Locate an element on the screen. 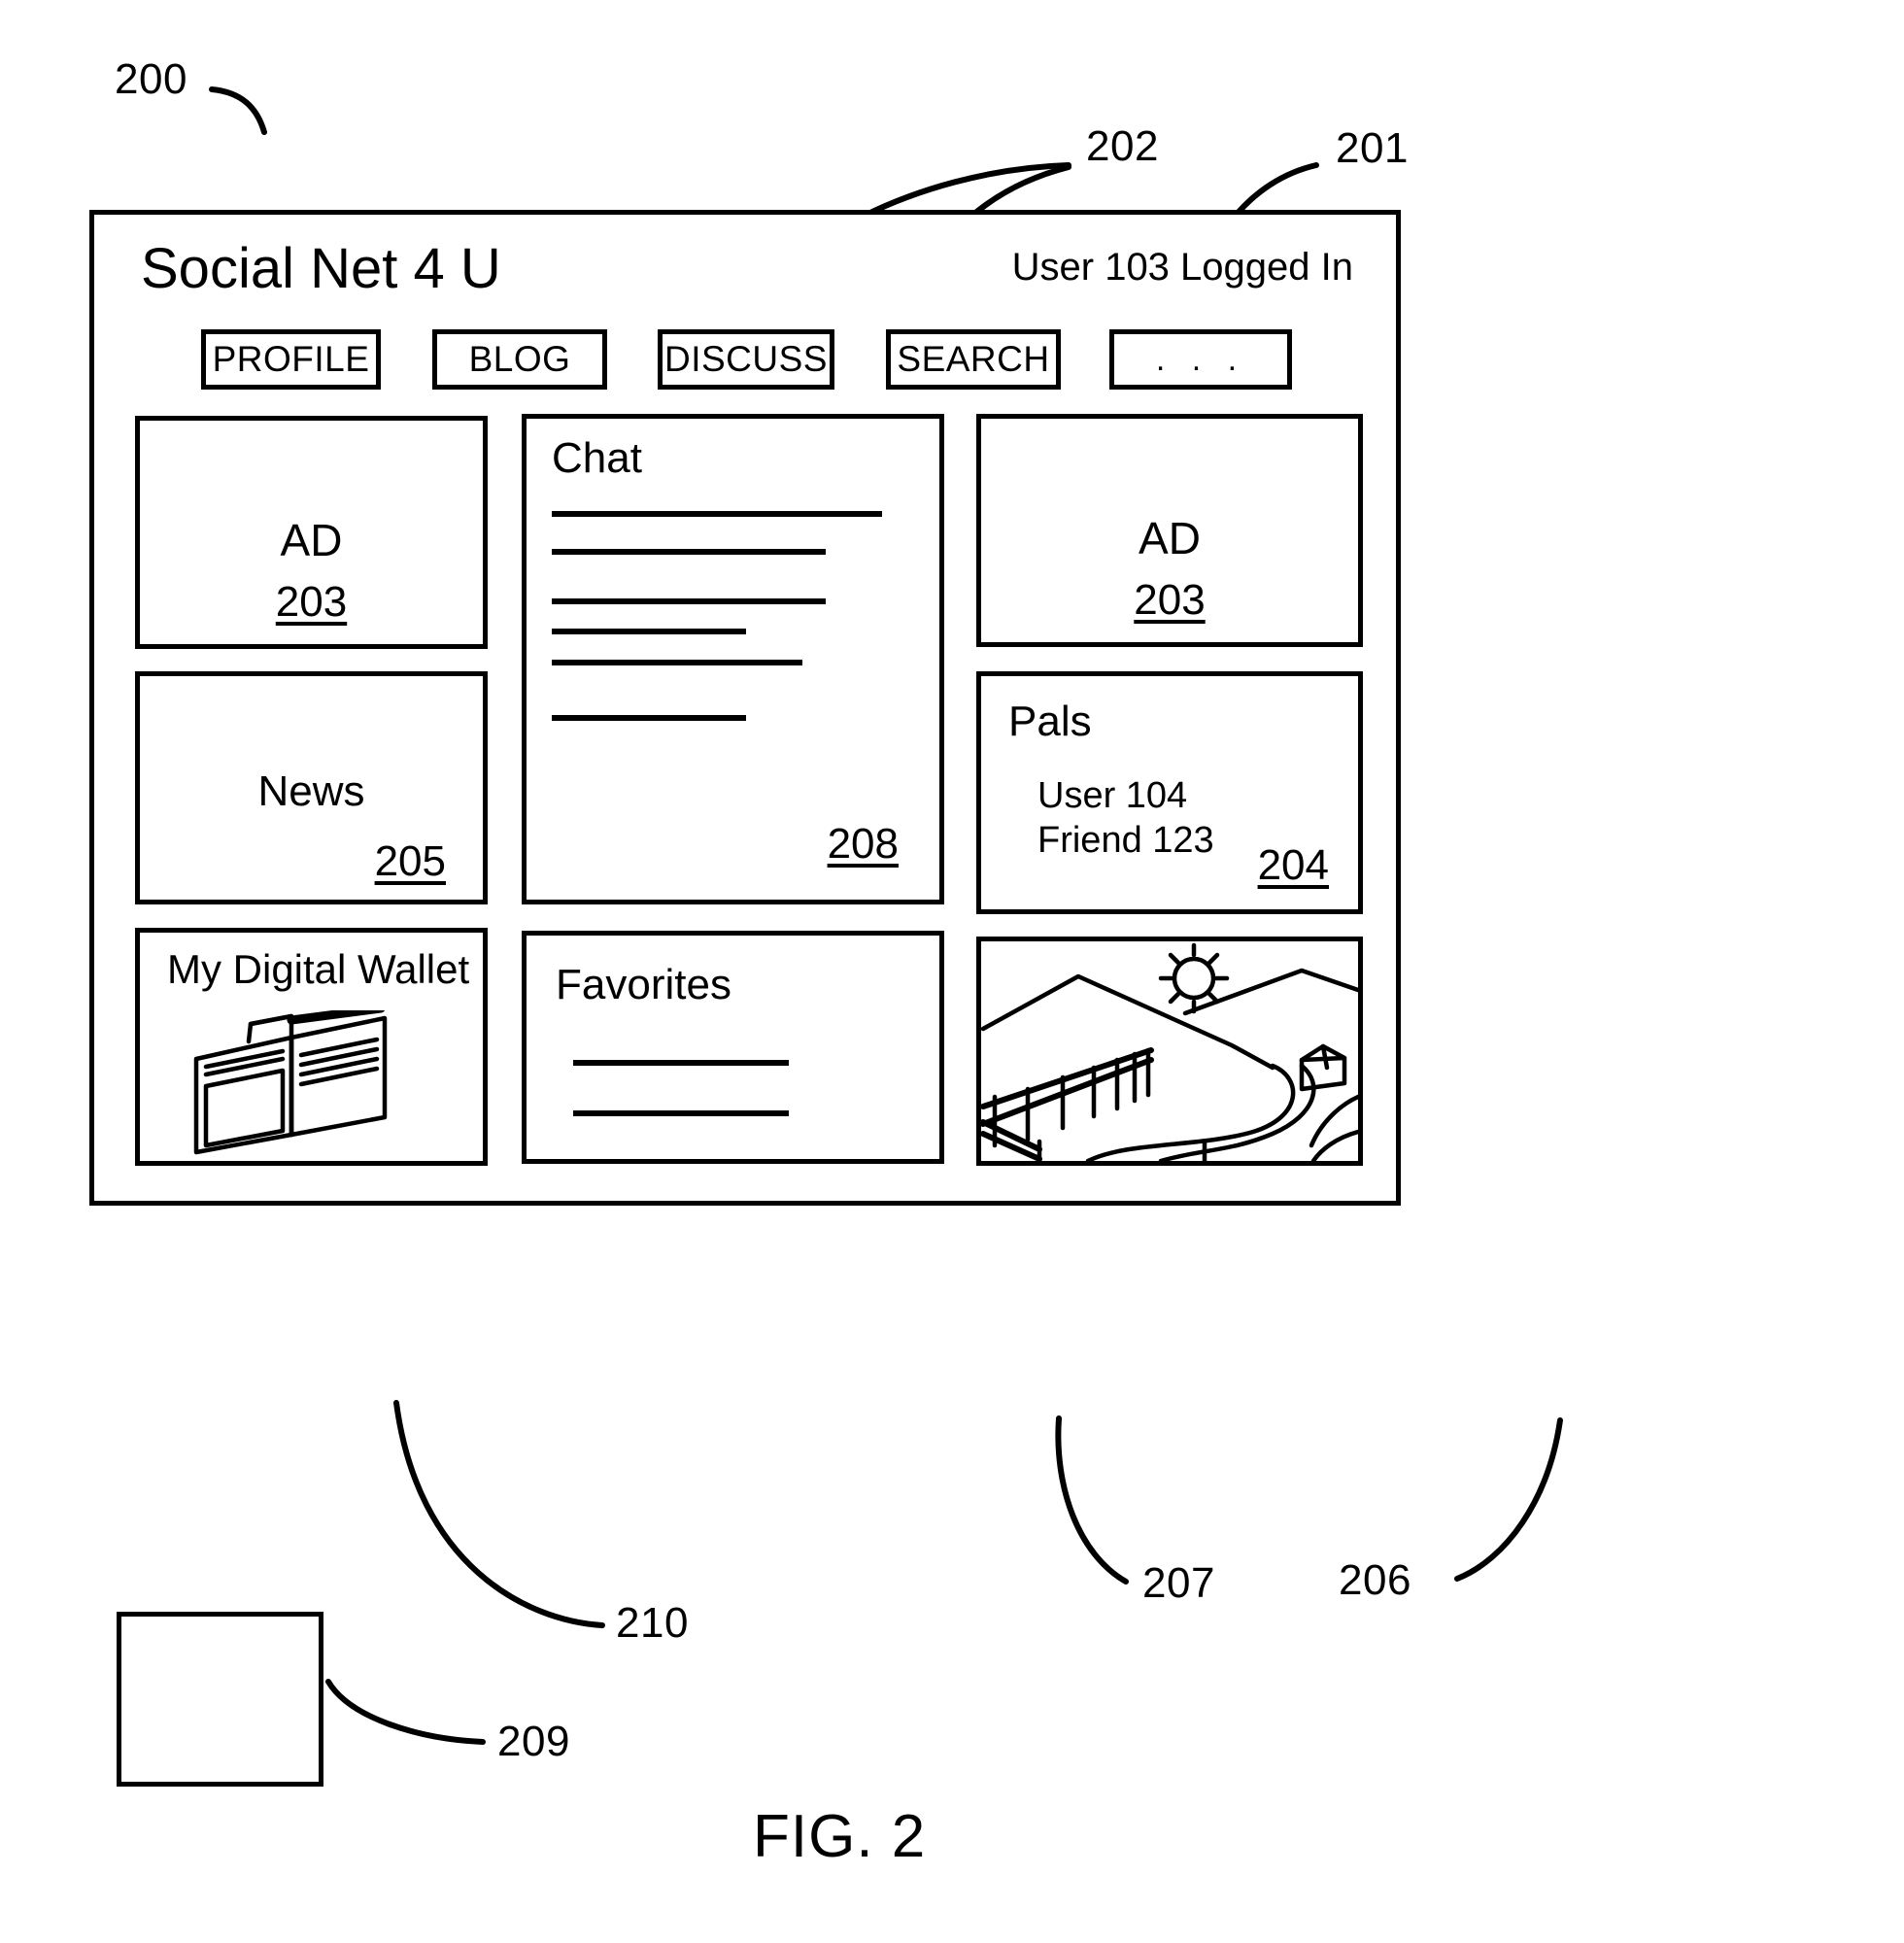  reference-numeral-202: 202 is located at coordinates (1122, 146).